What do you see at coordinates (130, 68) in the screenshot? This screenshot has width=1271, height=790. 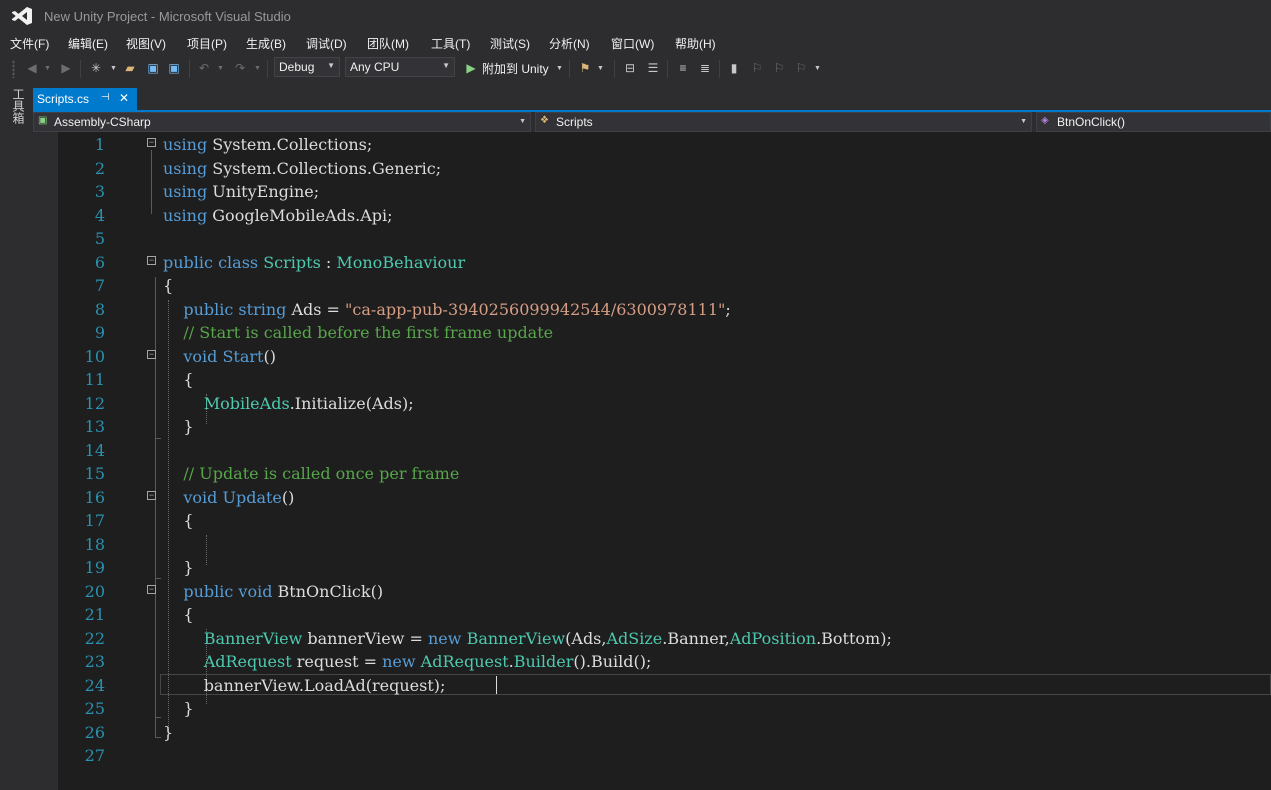 I see `open-folder-icon: ▰` at bounding box center [130, 68].